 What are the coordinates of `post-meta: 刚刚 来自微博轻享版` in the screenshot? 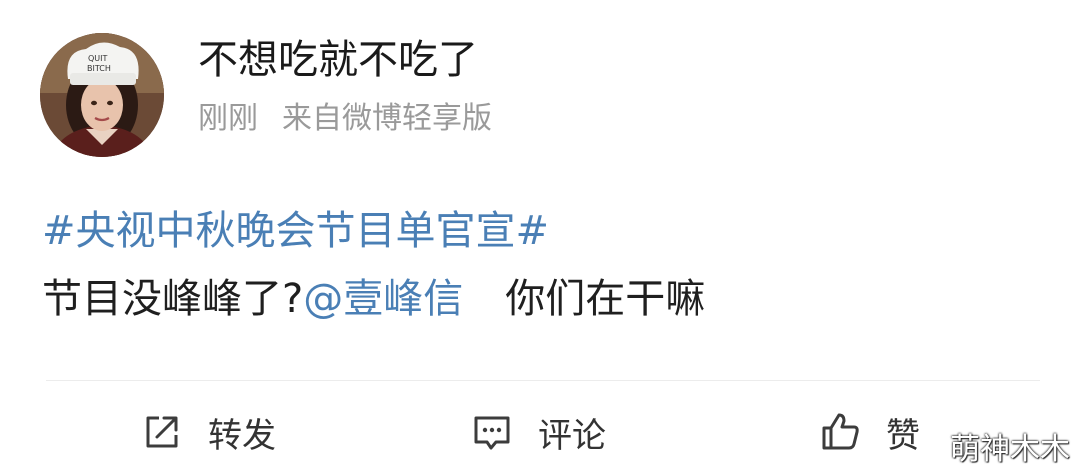 It's located at (345, 119).